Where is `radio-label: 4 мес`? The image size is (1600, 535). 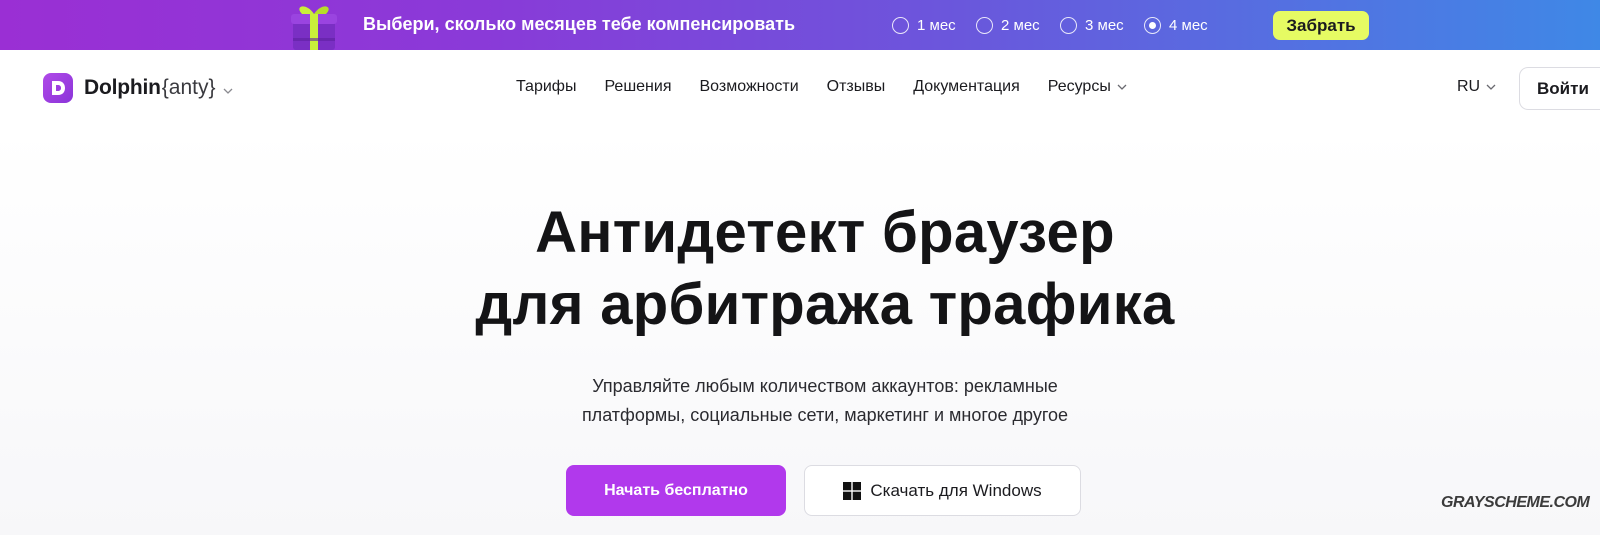 radio-label: 4 мес is located at coordinates (1188, 25).